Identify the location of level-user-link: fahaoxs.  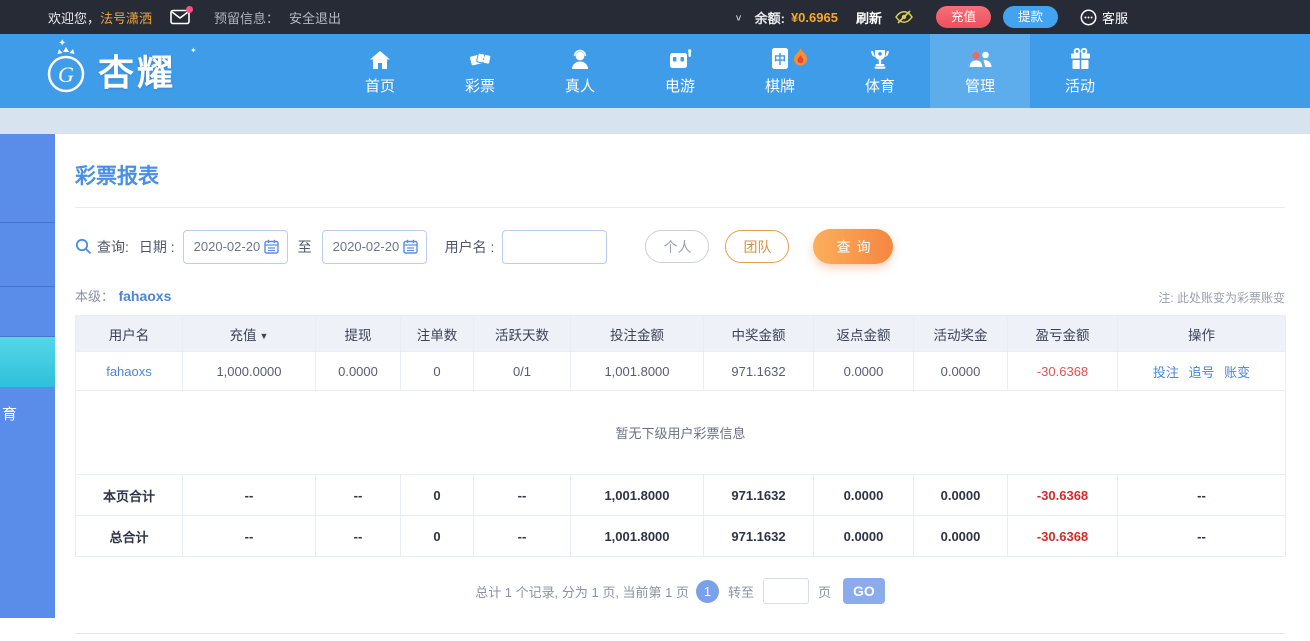
(144, 296).